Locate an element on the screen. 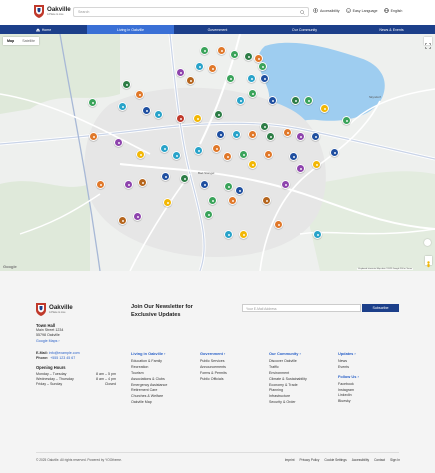 The width and height of the screenshot is (435, 473). footer-link: Security & Order is located at coordinates (288, 403).